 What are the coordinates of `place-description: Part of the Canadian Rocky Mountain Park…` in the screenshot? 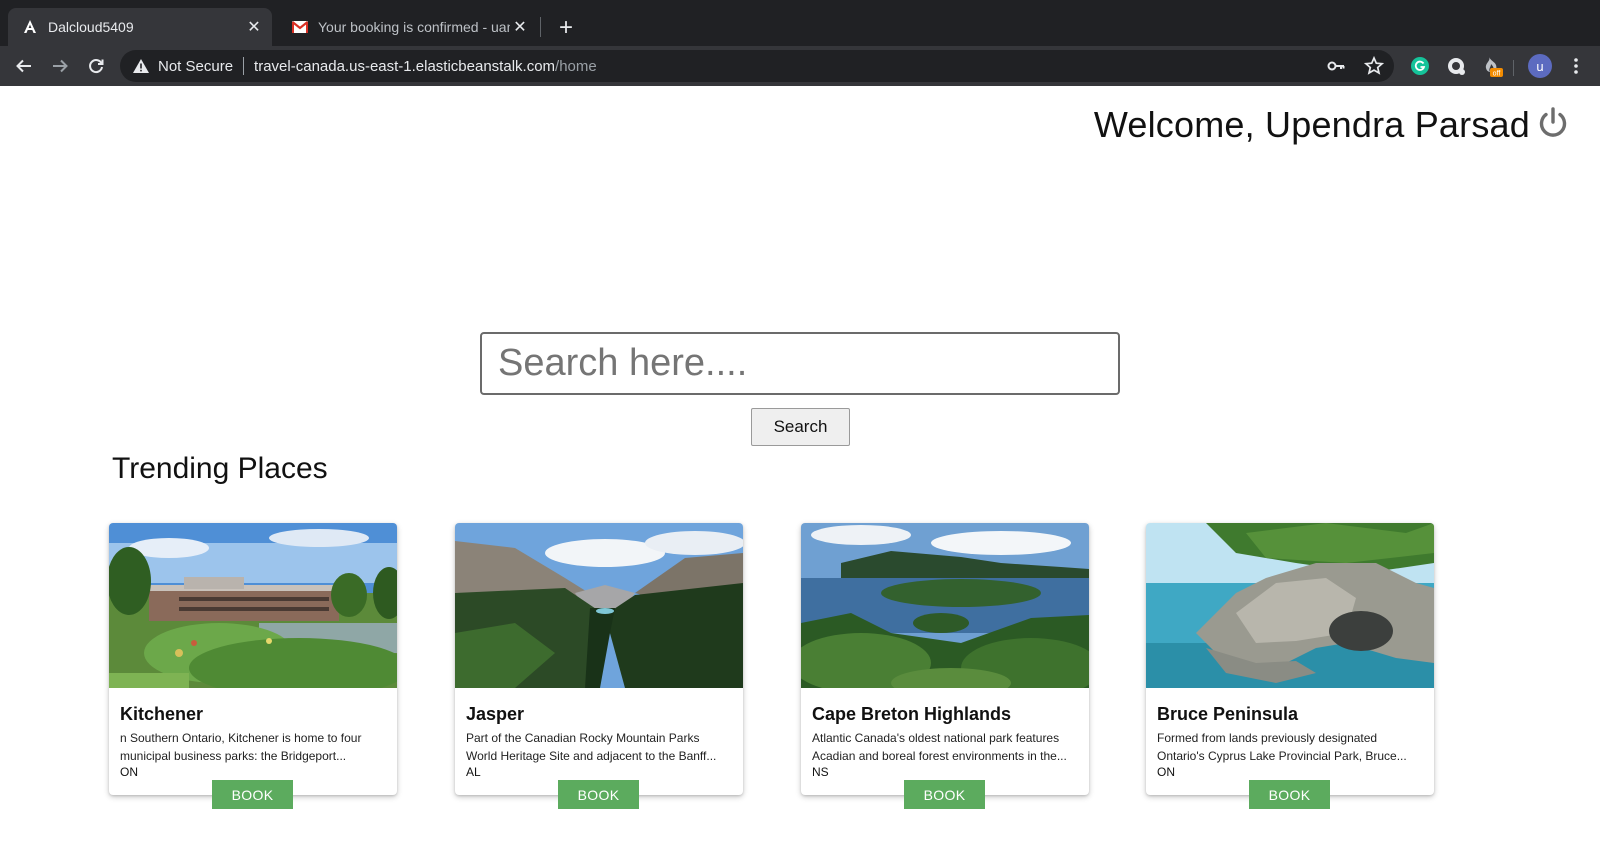 It's located at (591, 747).